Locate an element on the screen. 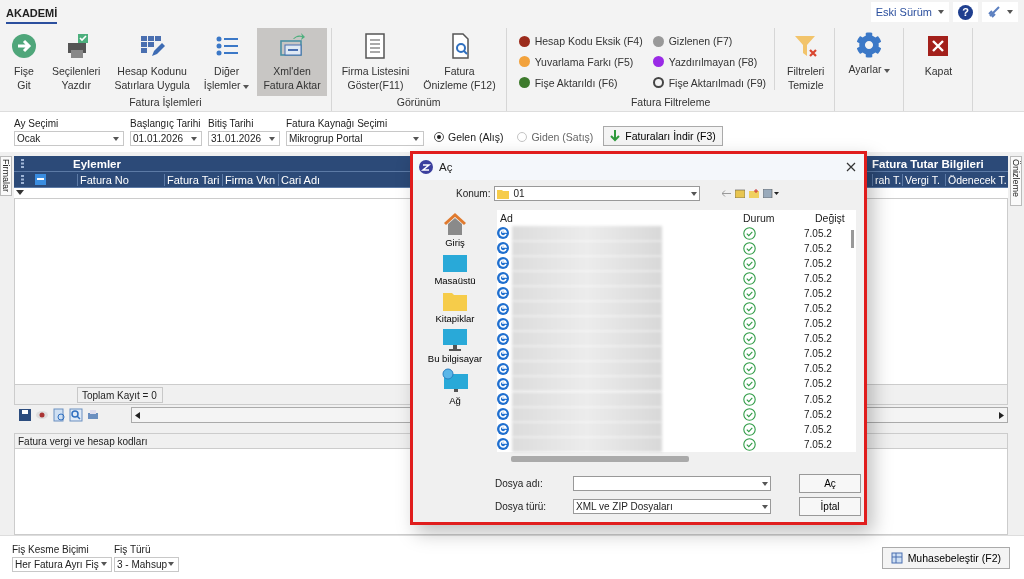 The width and height of the screenshot is (1024, 579). filter-legend-item: Gizlenen (F7) is located at coordinates (709, 41).